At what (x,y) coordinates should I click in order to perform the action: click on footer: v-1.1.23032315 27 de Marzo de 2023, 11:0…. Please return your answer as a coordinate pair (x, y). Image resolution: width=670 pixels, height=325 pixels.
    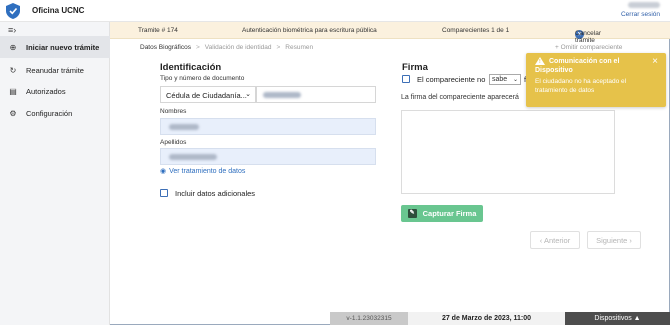
    Looking at the image, I should click on (500, 318).